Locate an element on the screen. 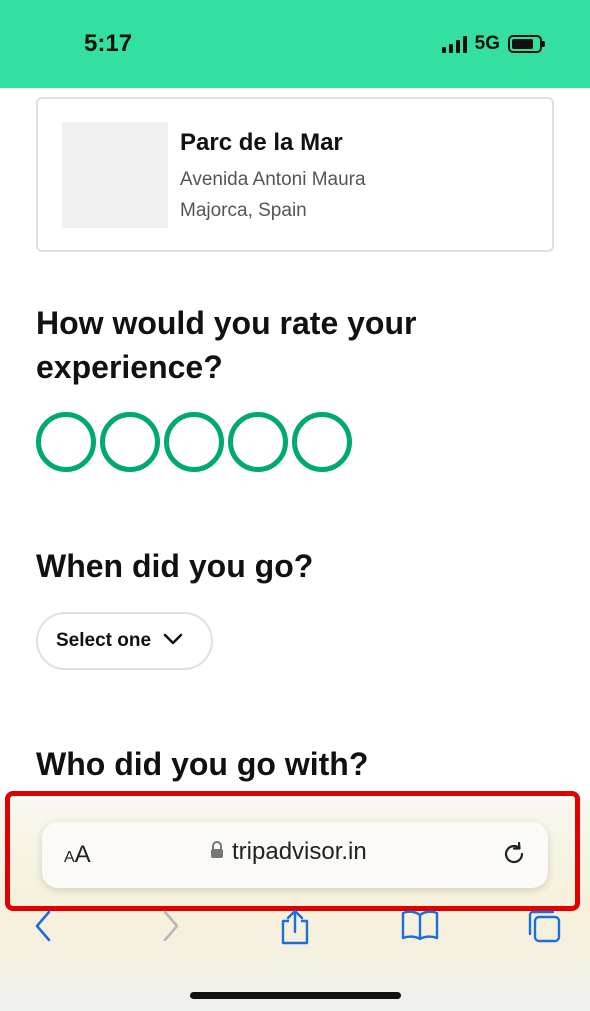 This screenshot has width=590, height=1011. home-indicator is located at coordinates (295, 995).